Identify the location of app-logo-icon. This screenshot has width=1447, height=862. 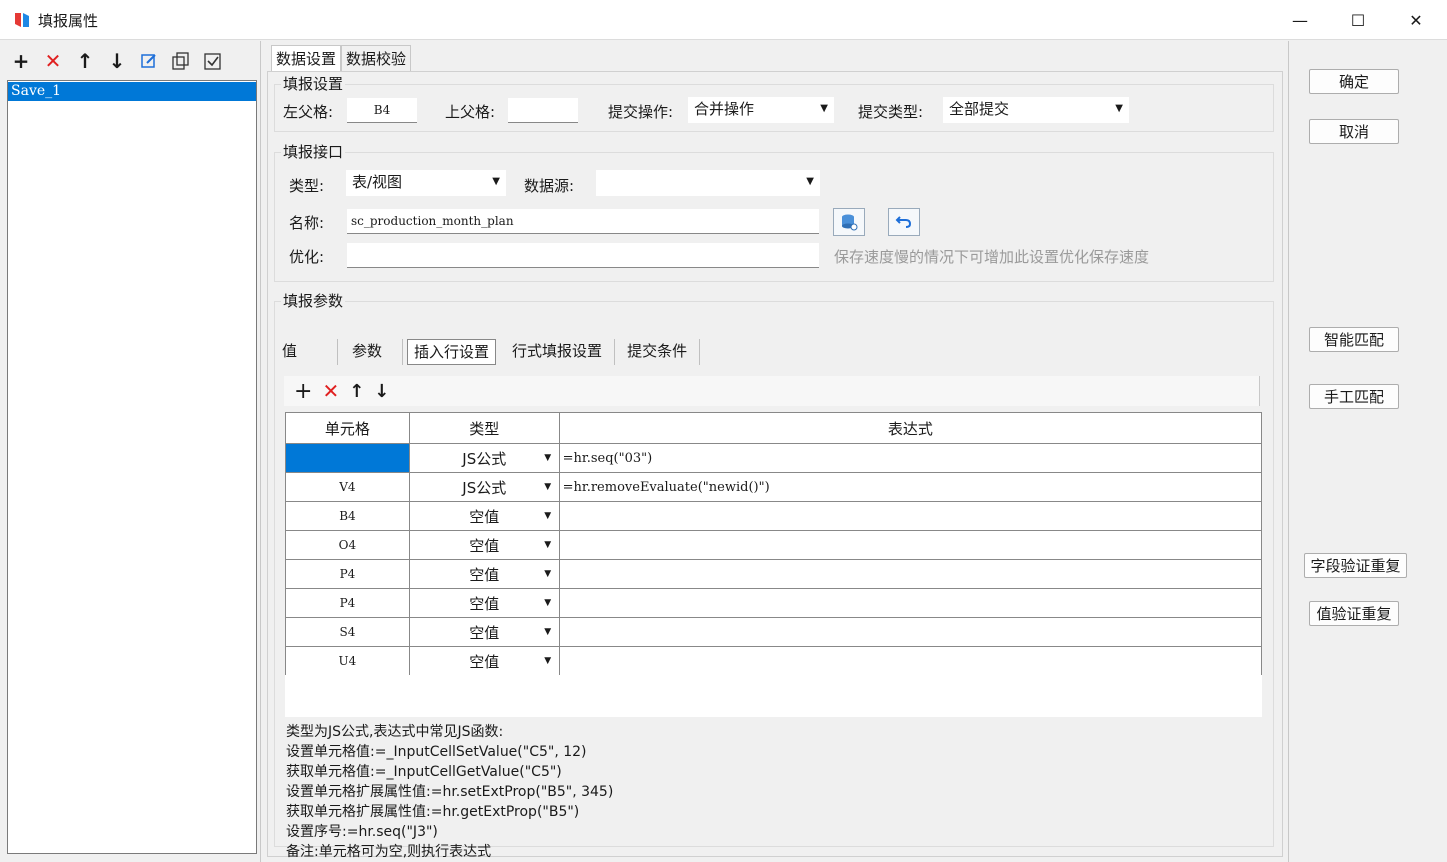
(22, 20).